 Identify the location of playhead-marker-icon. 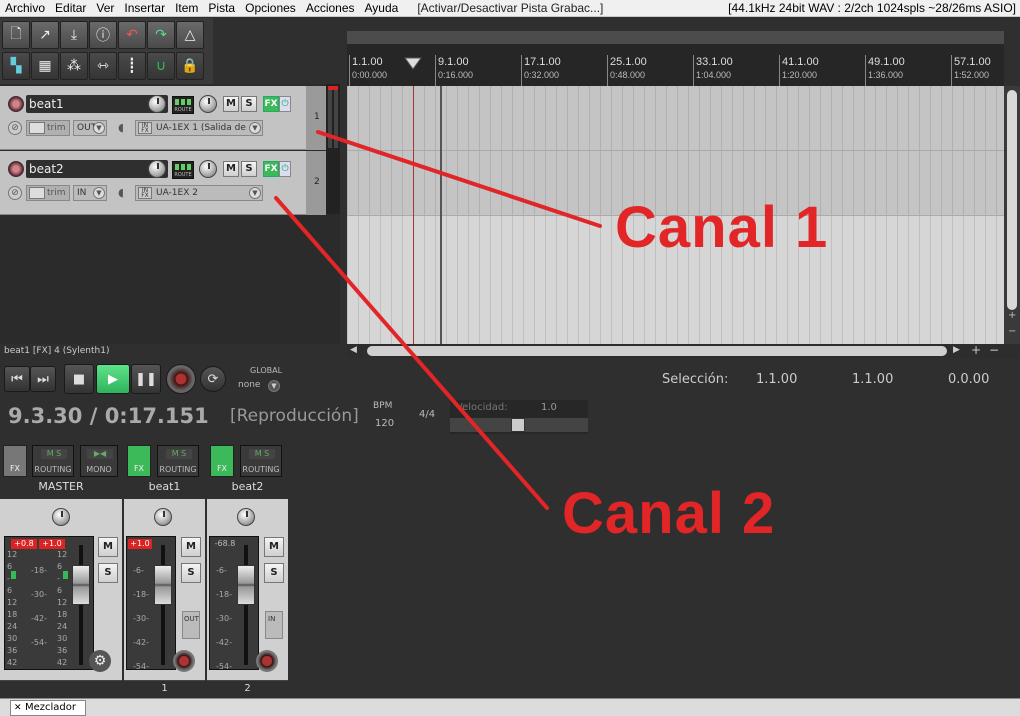
(413, 64).